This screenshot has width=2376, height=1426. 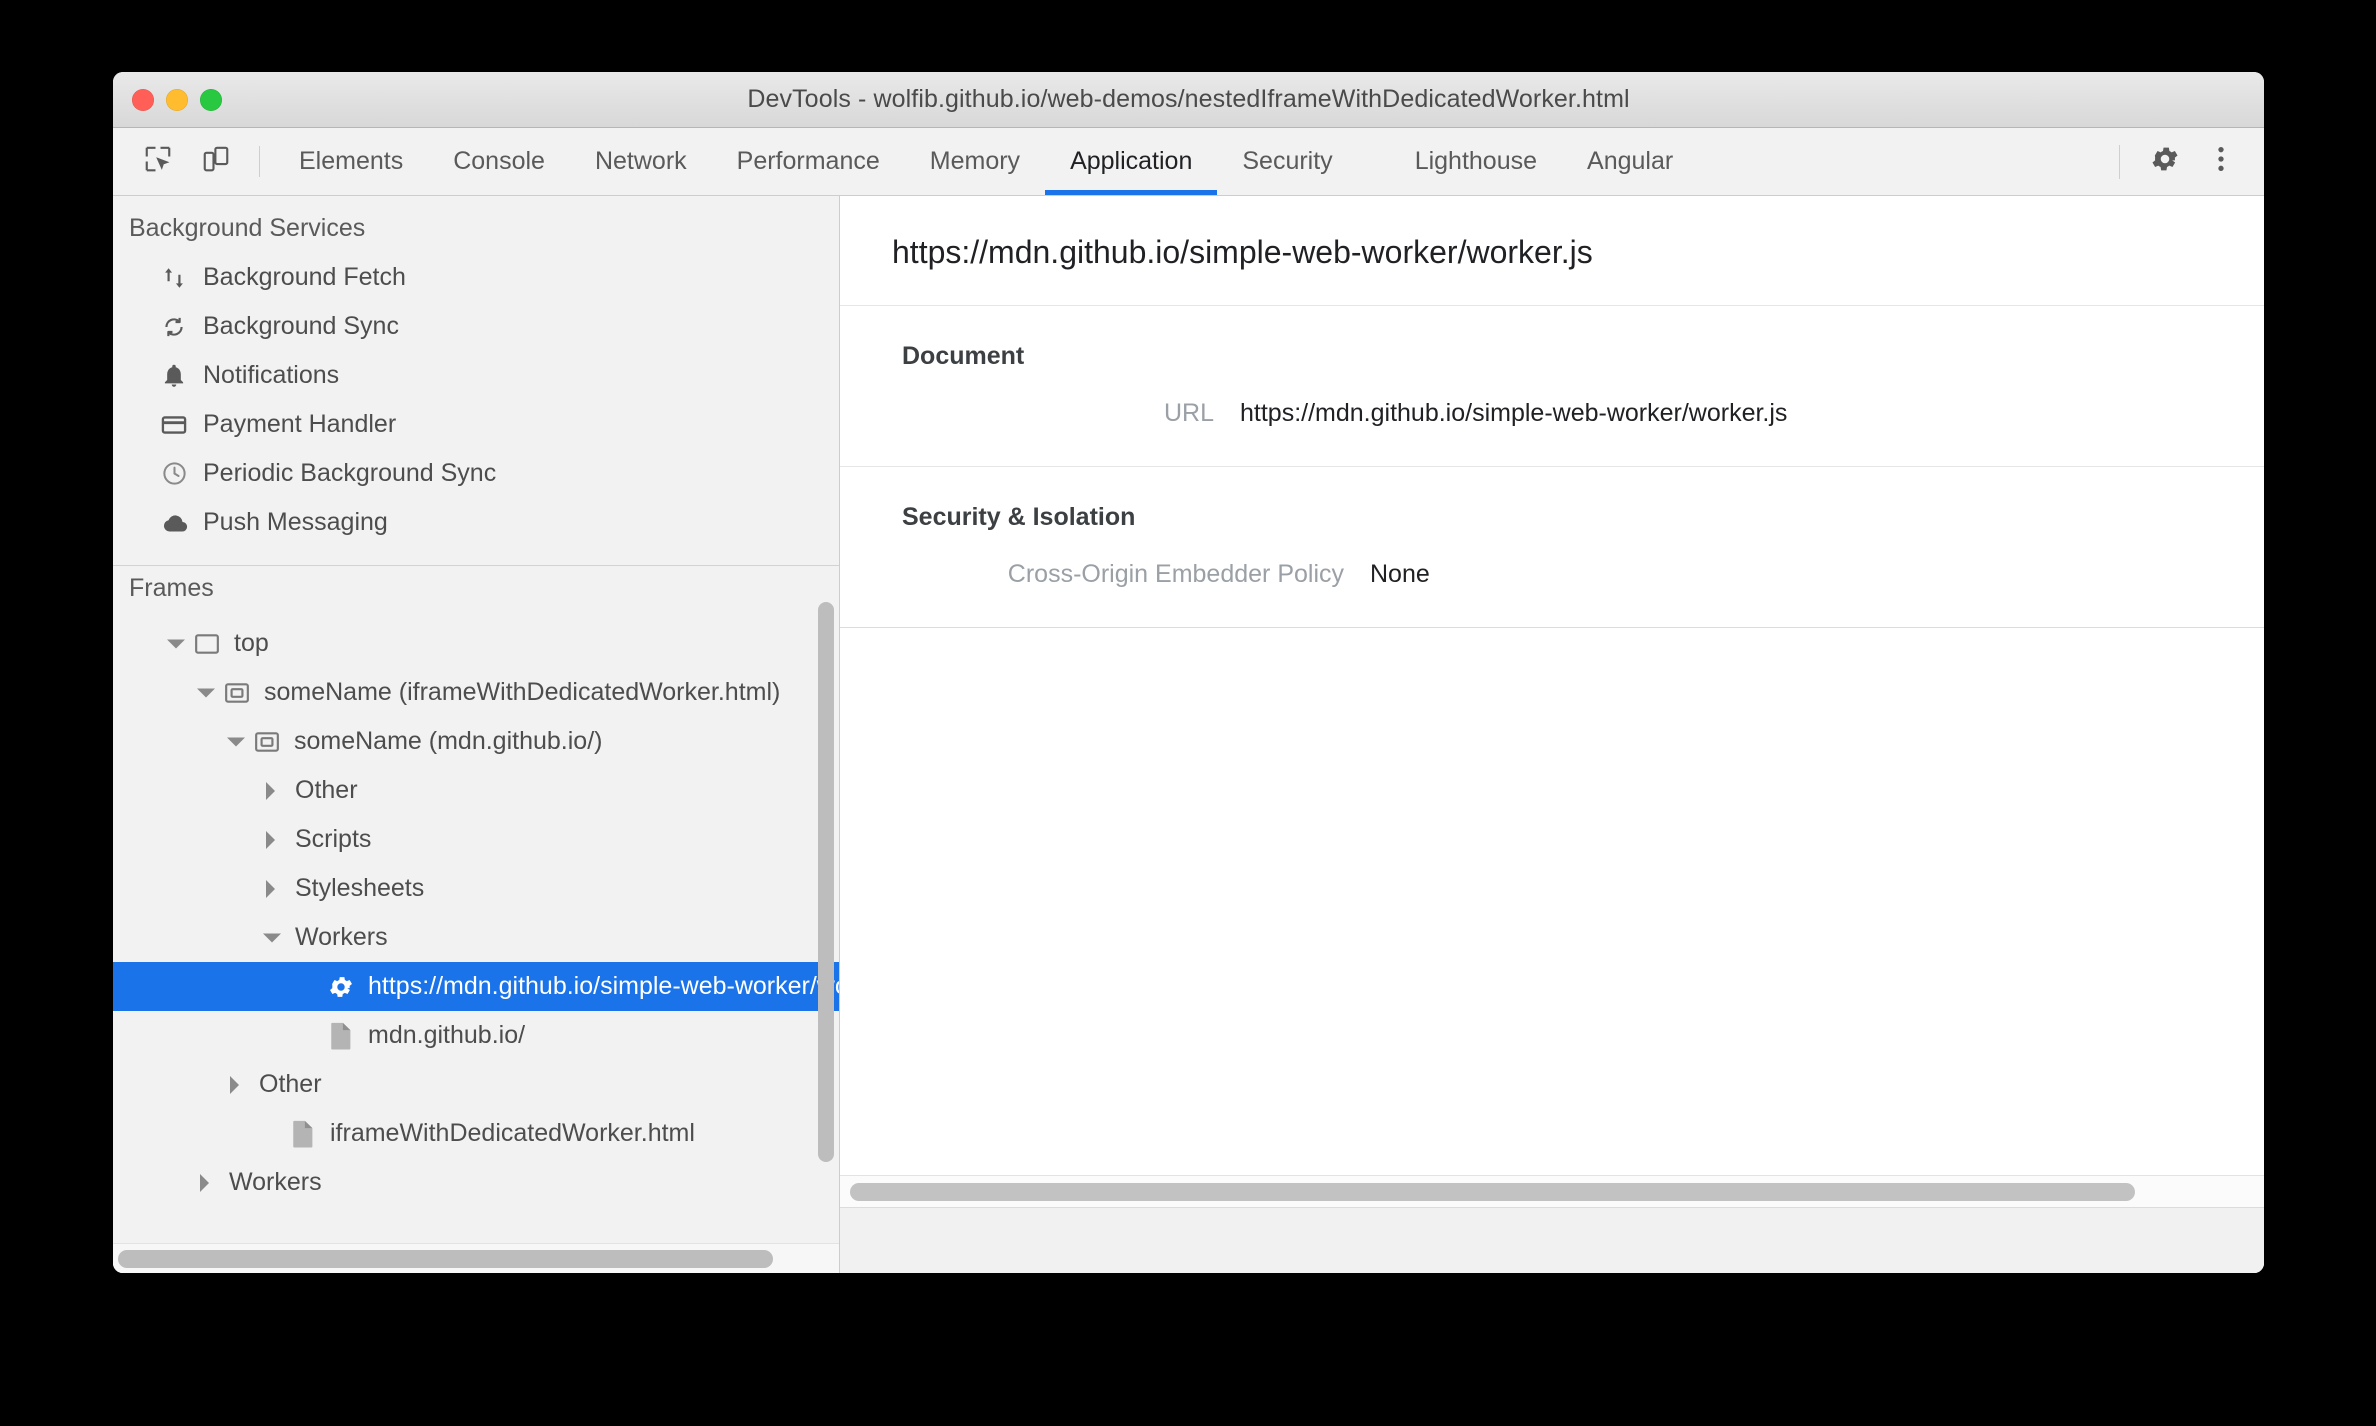 What do you see at coordinates (1287, 161) in the screenshot?
I see `tab-security: Security` at bounding box center [1287, 161].